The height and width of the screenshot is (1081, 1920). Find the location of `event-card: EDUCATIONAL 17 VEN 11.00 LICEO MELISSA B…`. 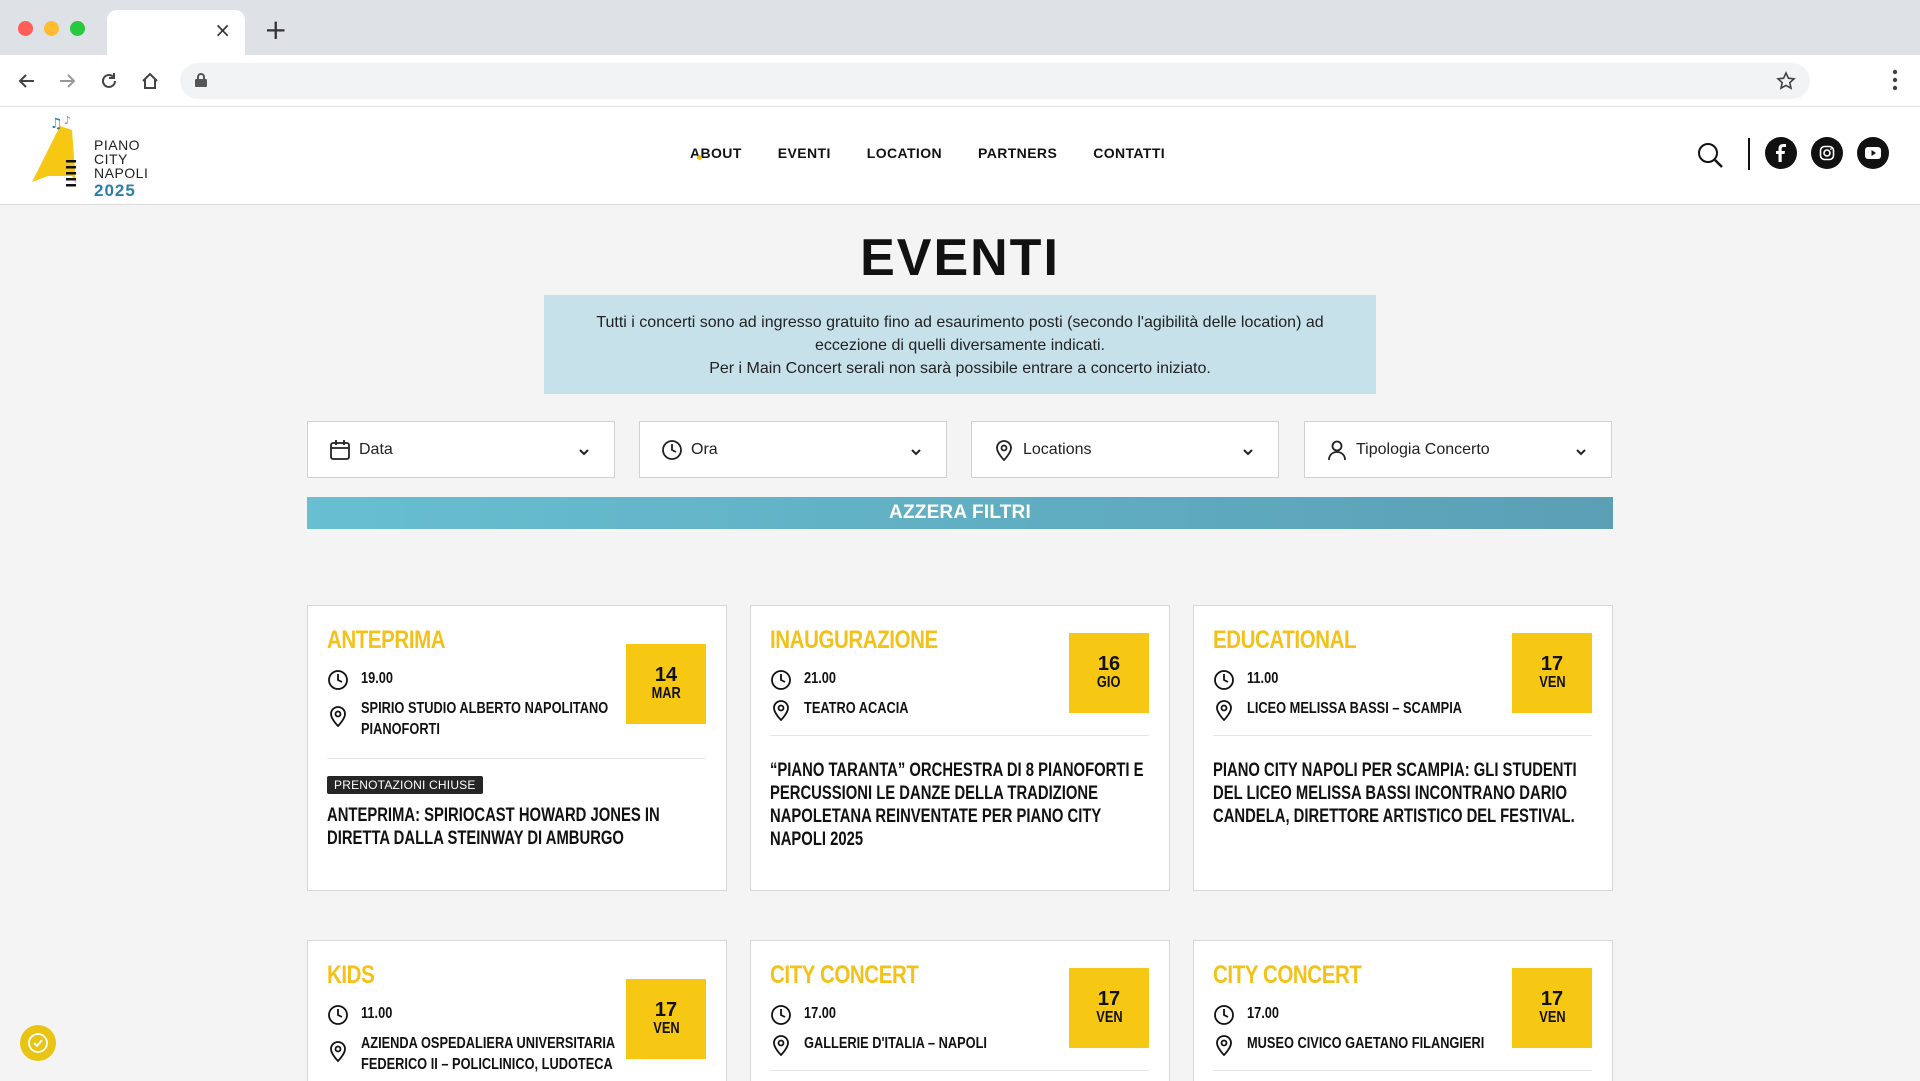

event-card: EDUCATIONAL 17 VEN 11.00 LICEO MELISSA B… is located at coordinates (1403, 748).